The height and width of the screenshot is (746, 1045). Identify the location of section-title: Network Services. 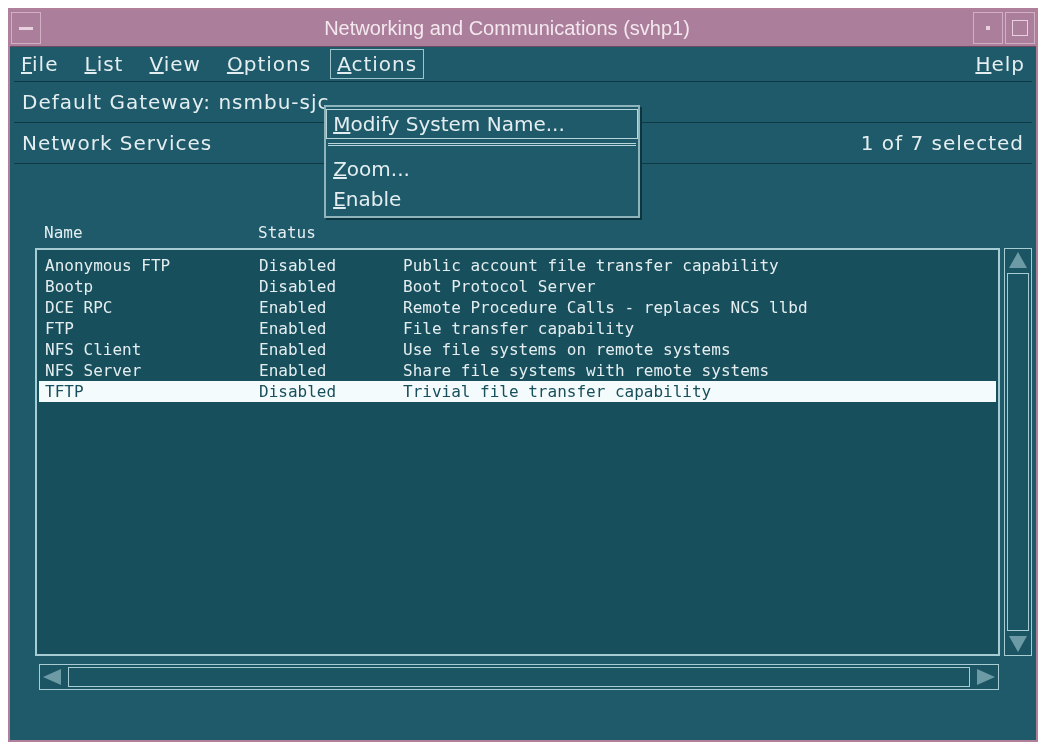
(117, 143).